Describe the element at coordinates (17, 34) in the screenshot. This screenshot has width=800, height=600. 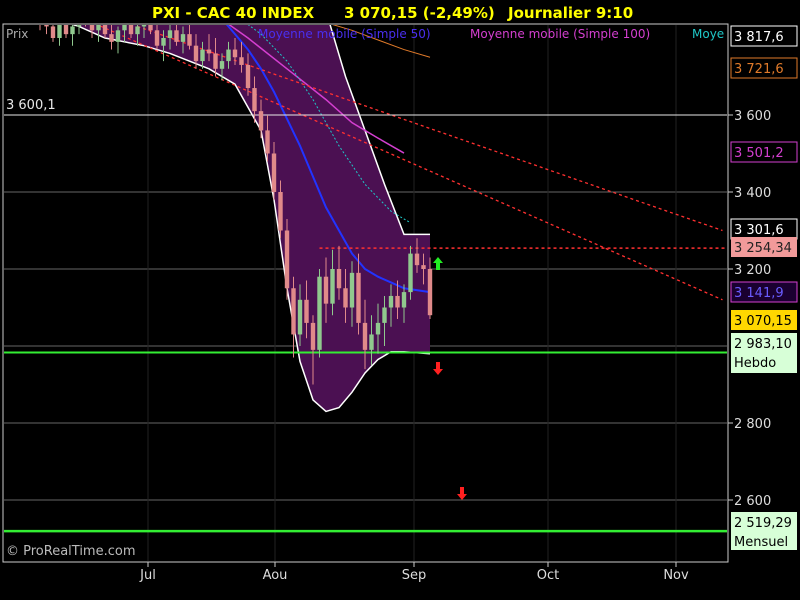
I see `legend-price: Prix` at that location.